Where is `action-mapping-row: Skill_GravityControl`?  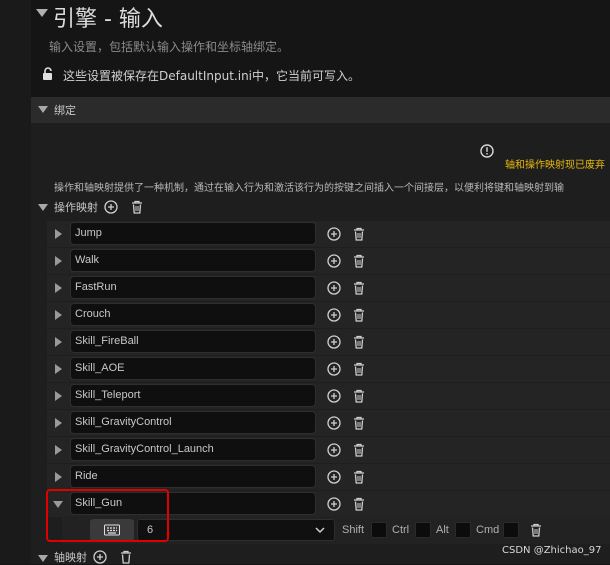
action-mapping-row: Skill_GravityControl is located at coordinates (328, 423).